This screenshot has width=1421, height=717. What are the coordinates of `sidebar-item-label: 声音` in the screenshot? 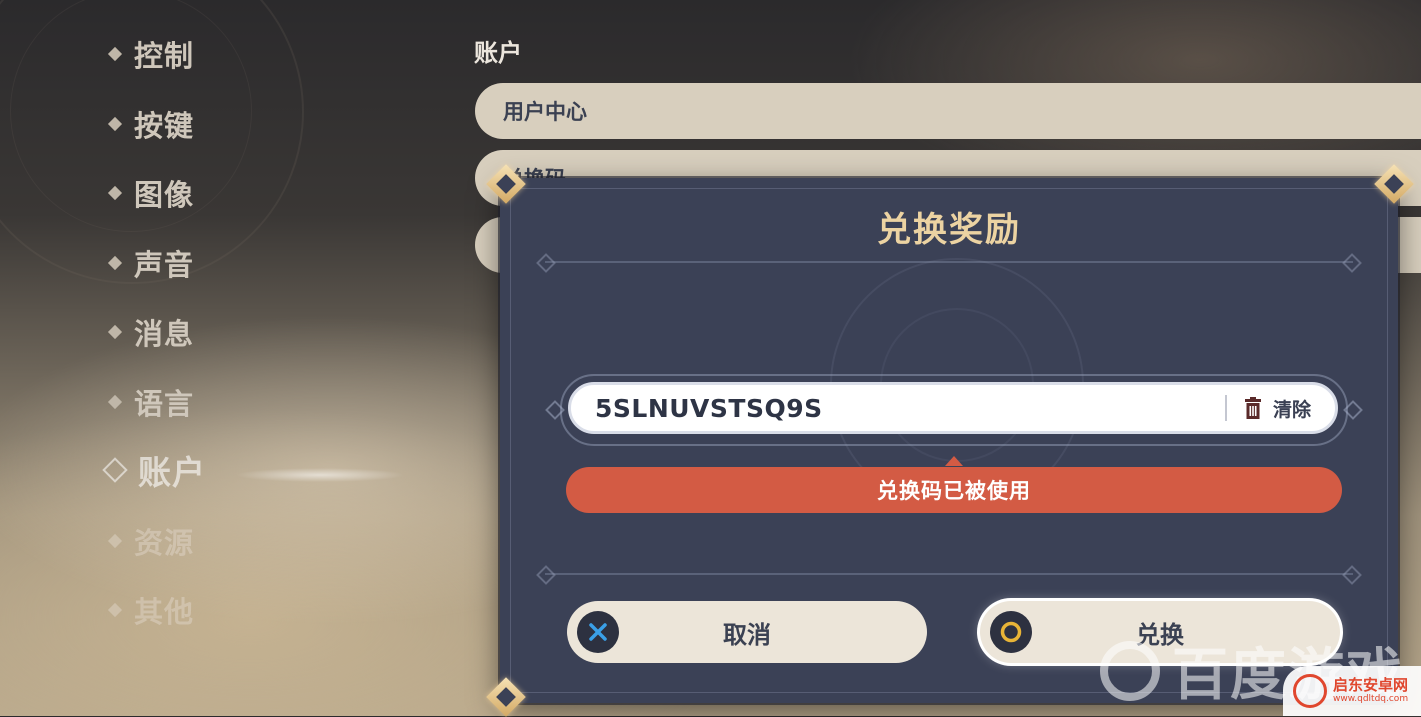 It's located at (164, 265).